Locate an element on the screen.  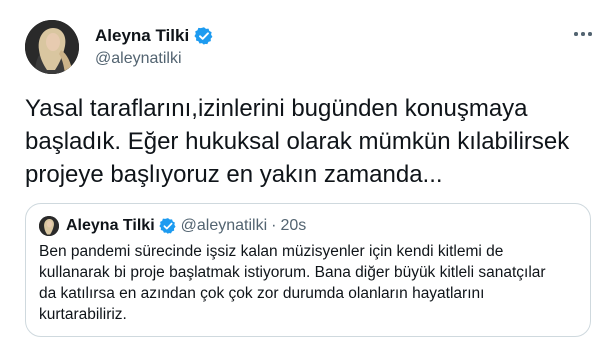
quoted-author-name: Aleyna Tilki is located at coordinates (110, 225).